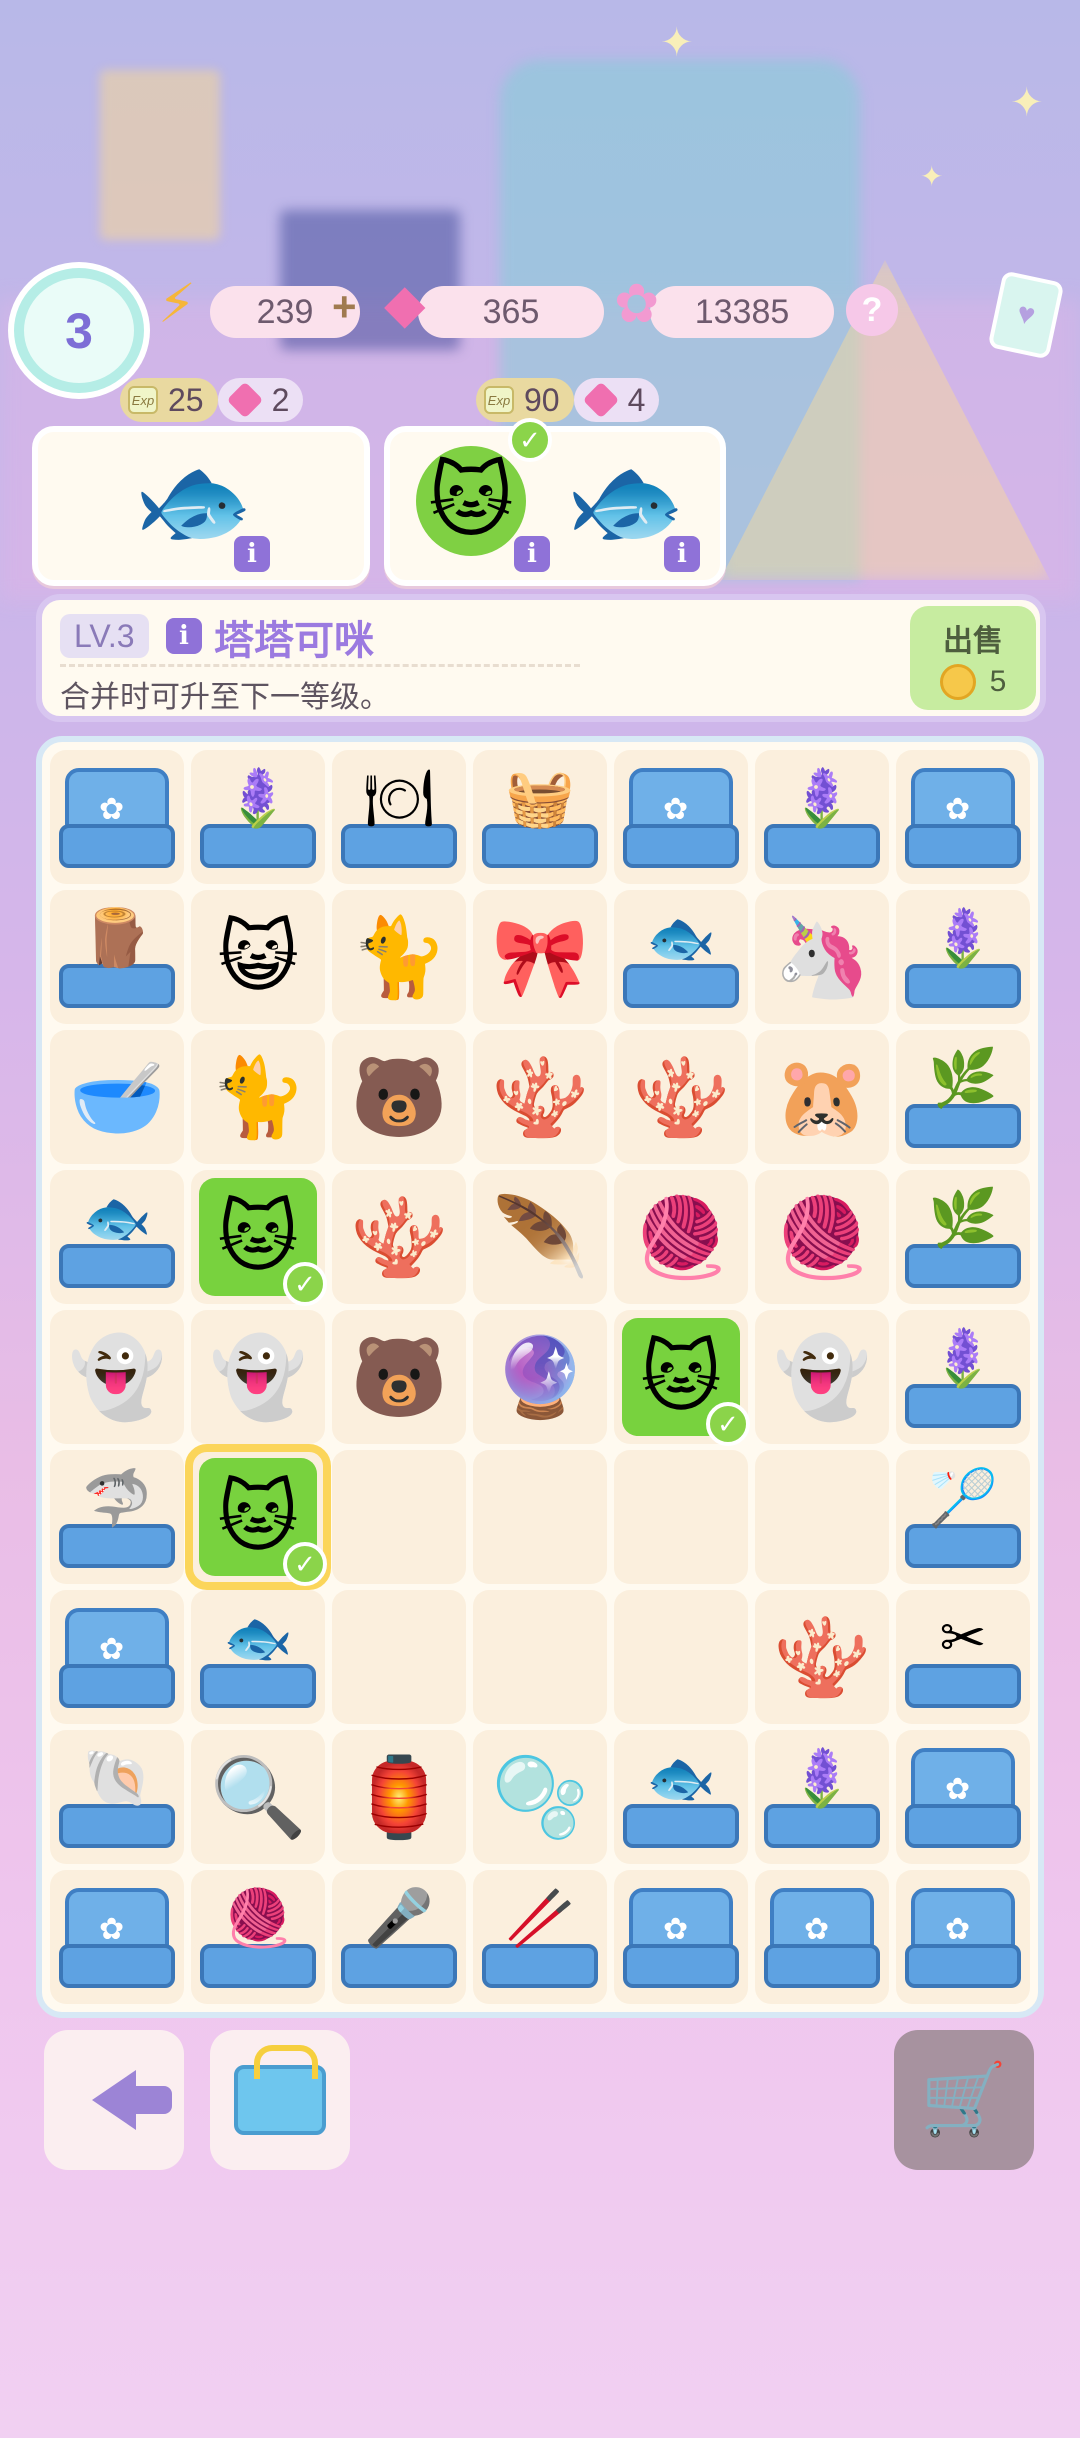 Image resolution: width=1080 pixels, height=2438 pixels. I want to click on board-cell: ✂, so click(963, 1657).